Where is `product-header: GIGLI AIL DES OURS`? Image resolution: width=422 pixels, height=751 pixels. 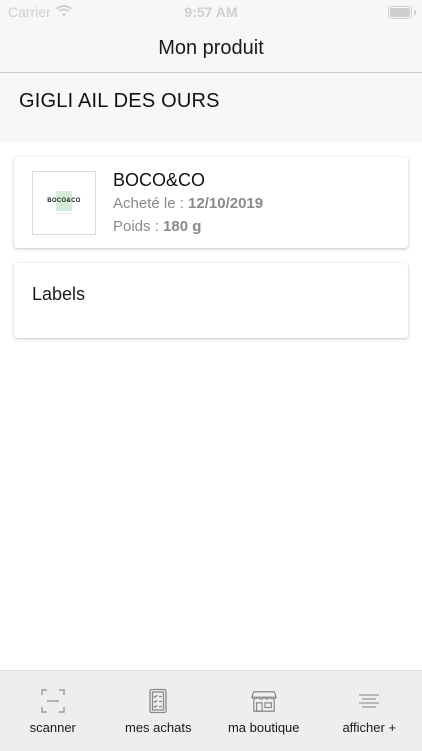 product-header: GIGLI AIL DES OURS is located at coordinates (211, 107).